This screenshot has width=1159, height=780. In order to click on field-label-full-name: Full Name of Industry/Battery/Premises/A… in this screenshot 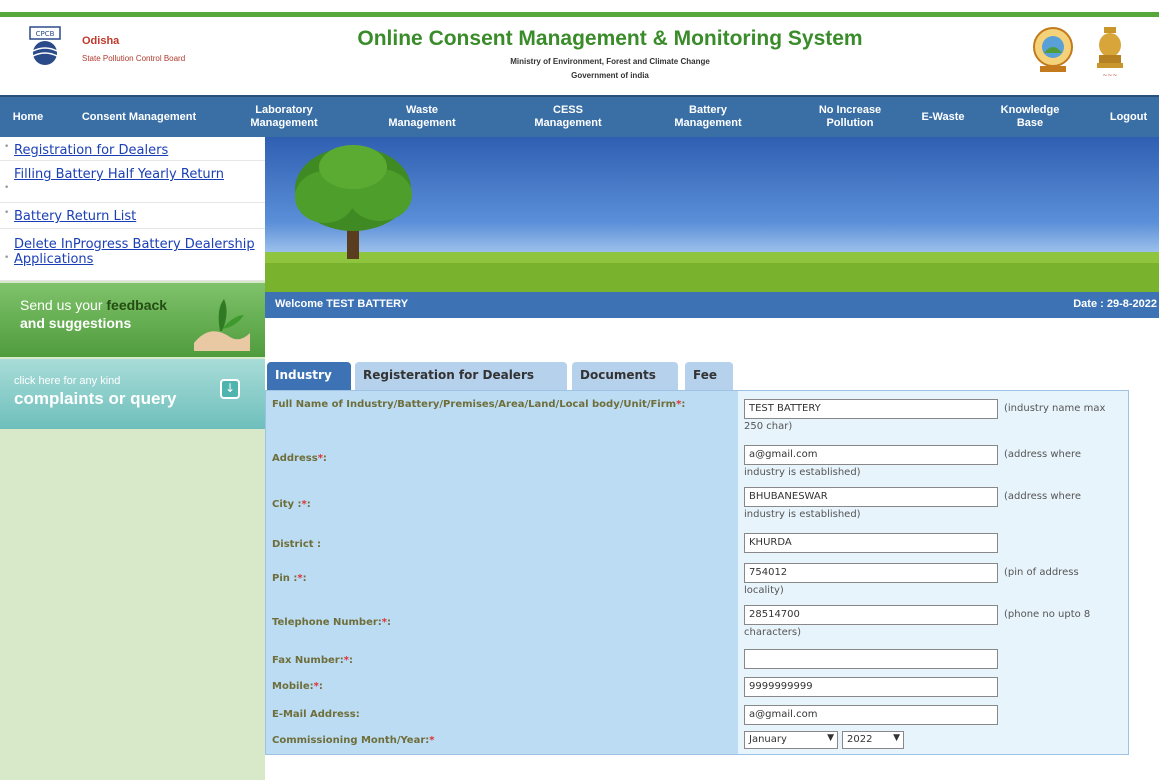, I will do `click(479, 404)`.